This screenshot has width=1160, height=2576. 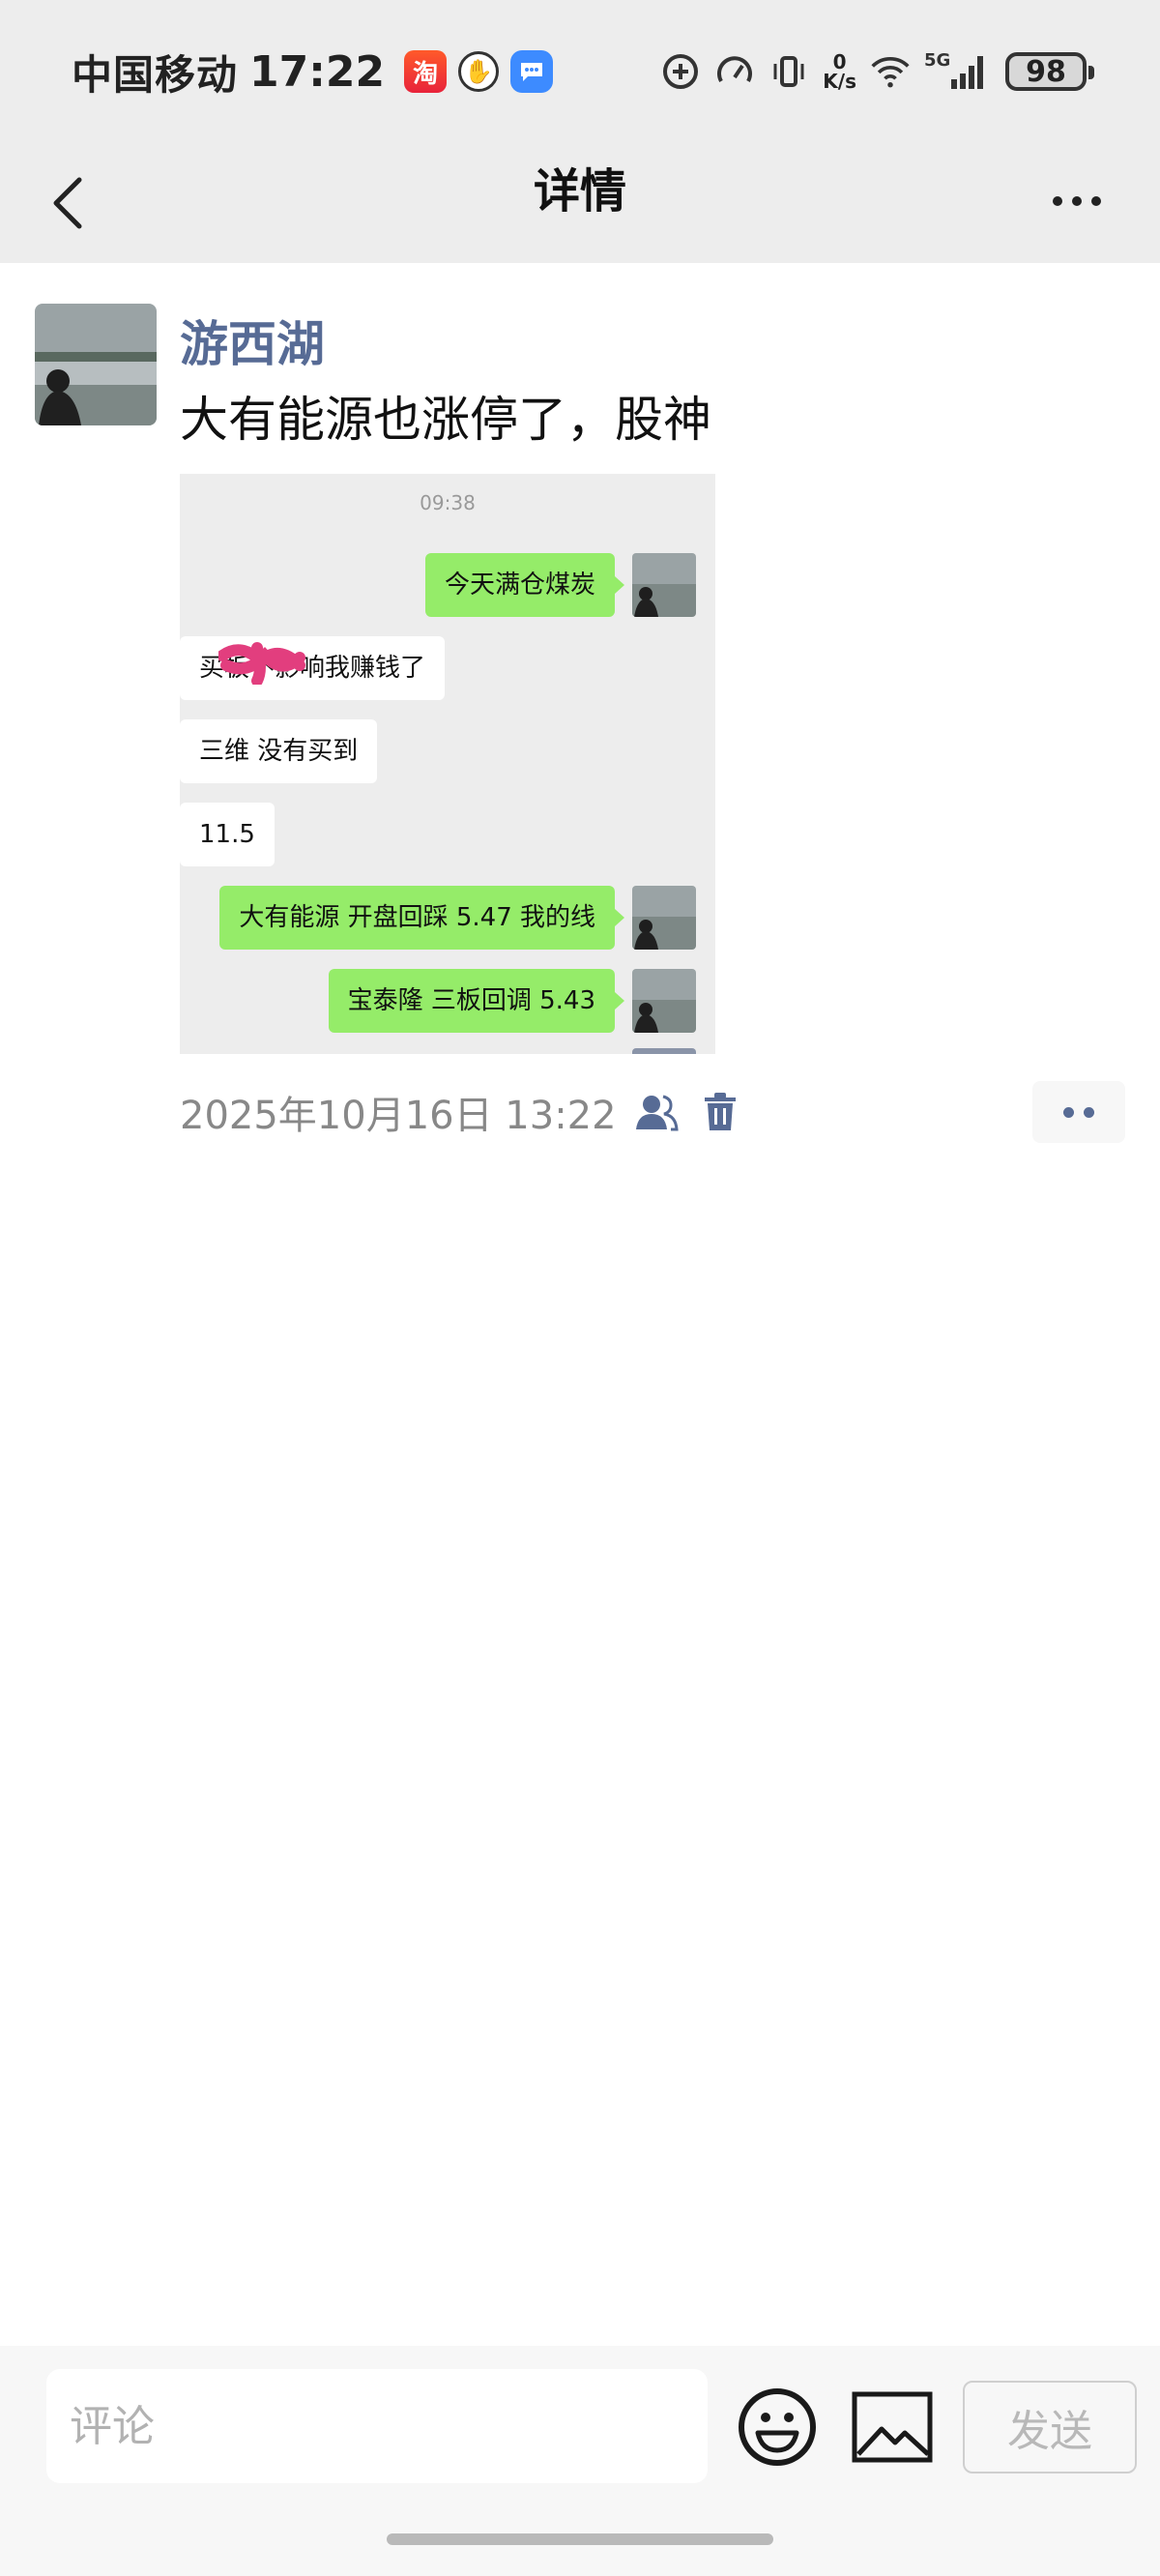 I want to click on cell-signal-icon: 5G, so click(x=958, y=71).